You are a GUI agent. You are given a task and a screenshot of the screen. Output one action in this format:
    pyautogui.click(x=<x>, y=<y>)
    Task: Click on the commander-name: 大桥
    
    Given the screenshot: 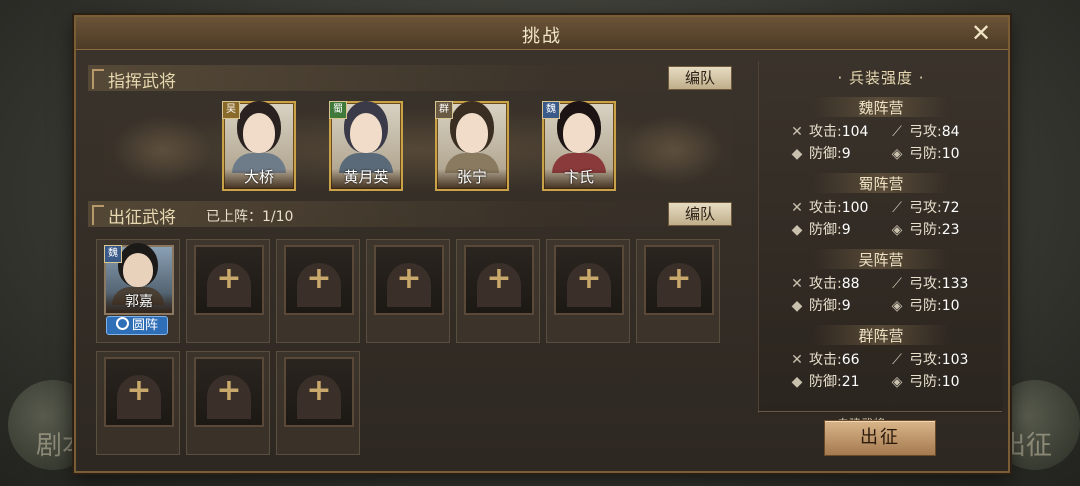 What is the action you would take?
    pyautogui.click(x=258, y=177)
    